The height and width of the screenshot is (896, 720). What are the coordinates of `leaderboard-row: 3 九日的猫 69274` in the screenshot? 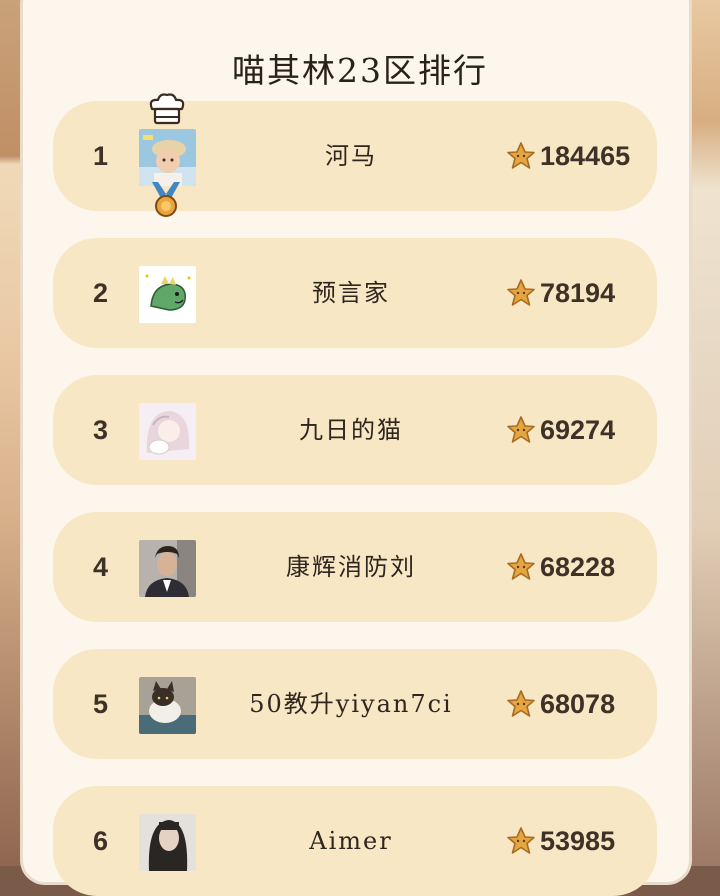 It's located at (355, 430).